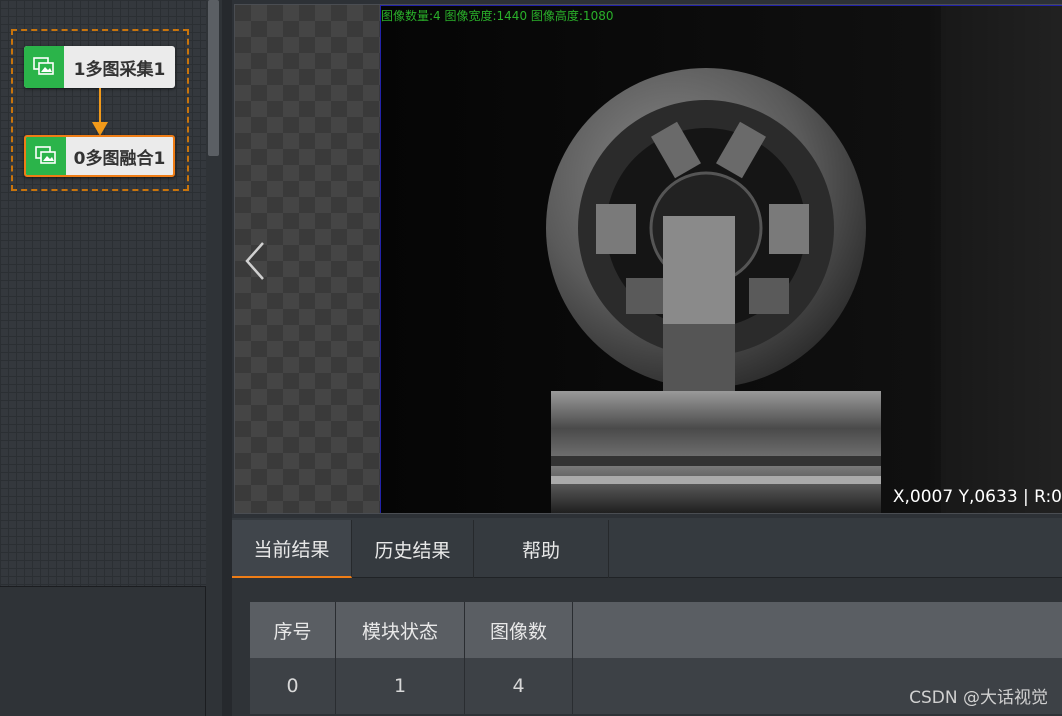 The image size is (1062, 716). Describe the element at coordinates (103, 651) in the screenshot. I see `bottom-left-panel` at that location.